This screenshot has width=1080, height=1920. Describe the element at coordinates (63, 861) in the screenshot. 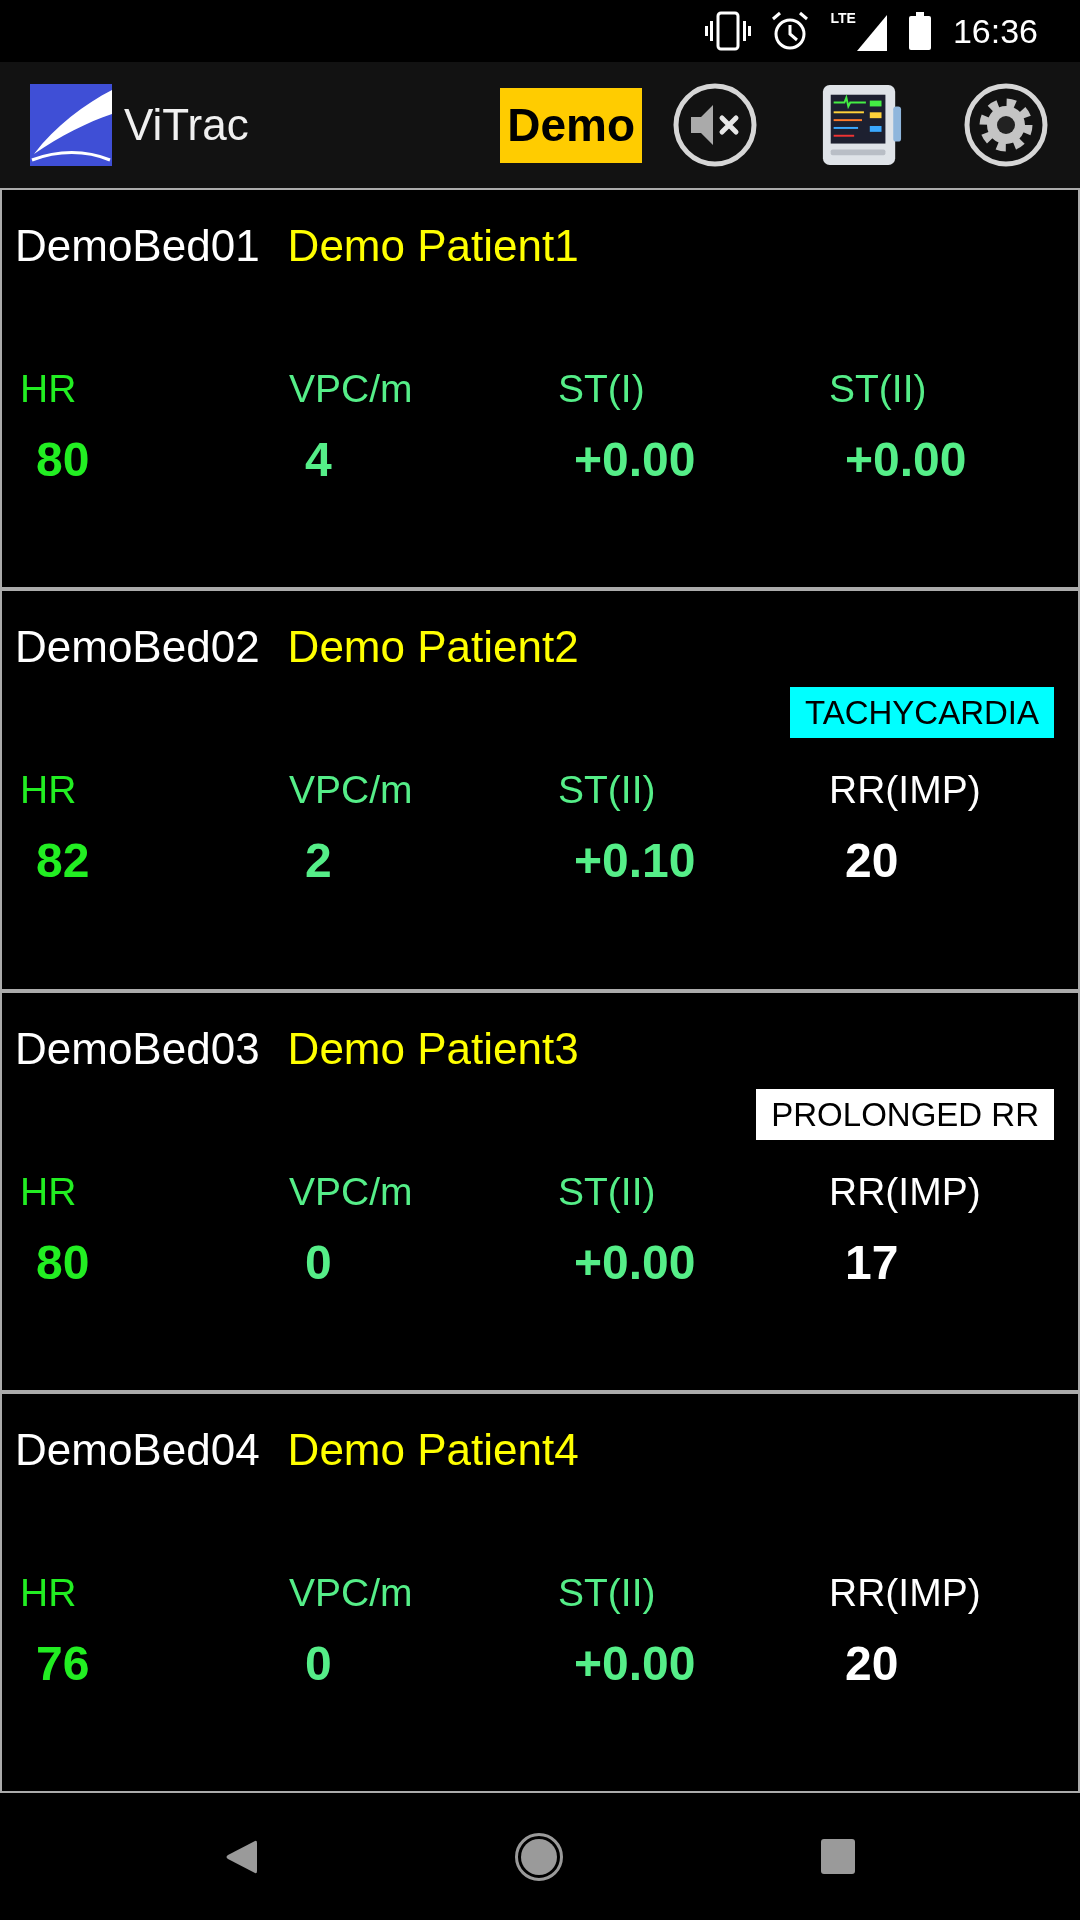

I see `parameter-value: 82` at that location.